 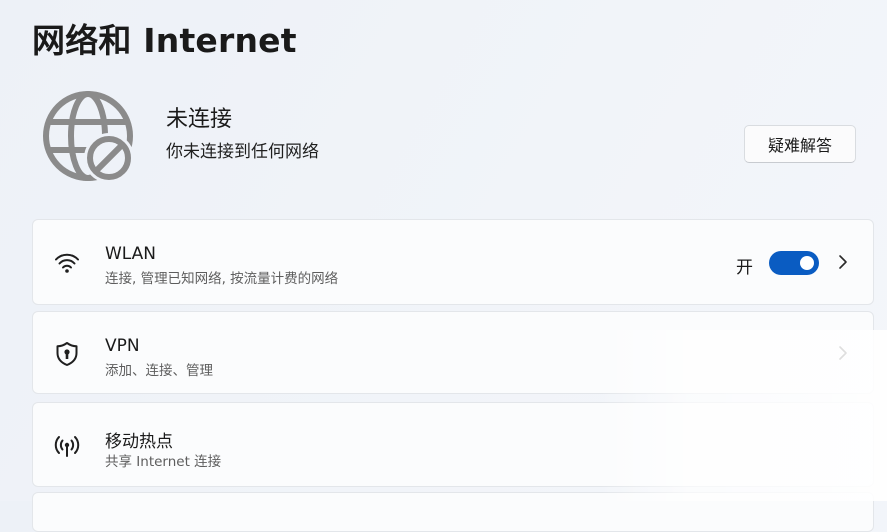 What do you see at coordinates (122, 346) in the screenshot?
I see `vpn-title: VPN` at bounding box center [122, 346].